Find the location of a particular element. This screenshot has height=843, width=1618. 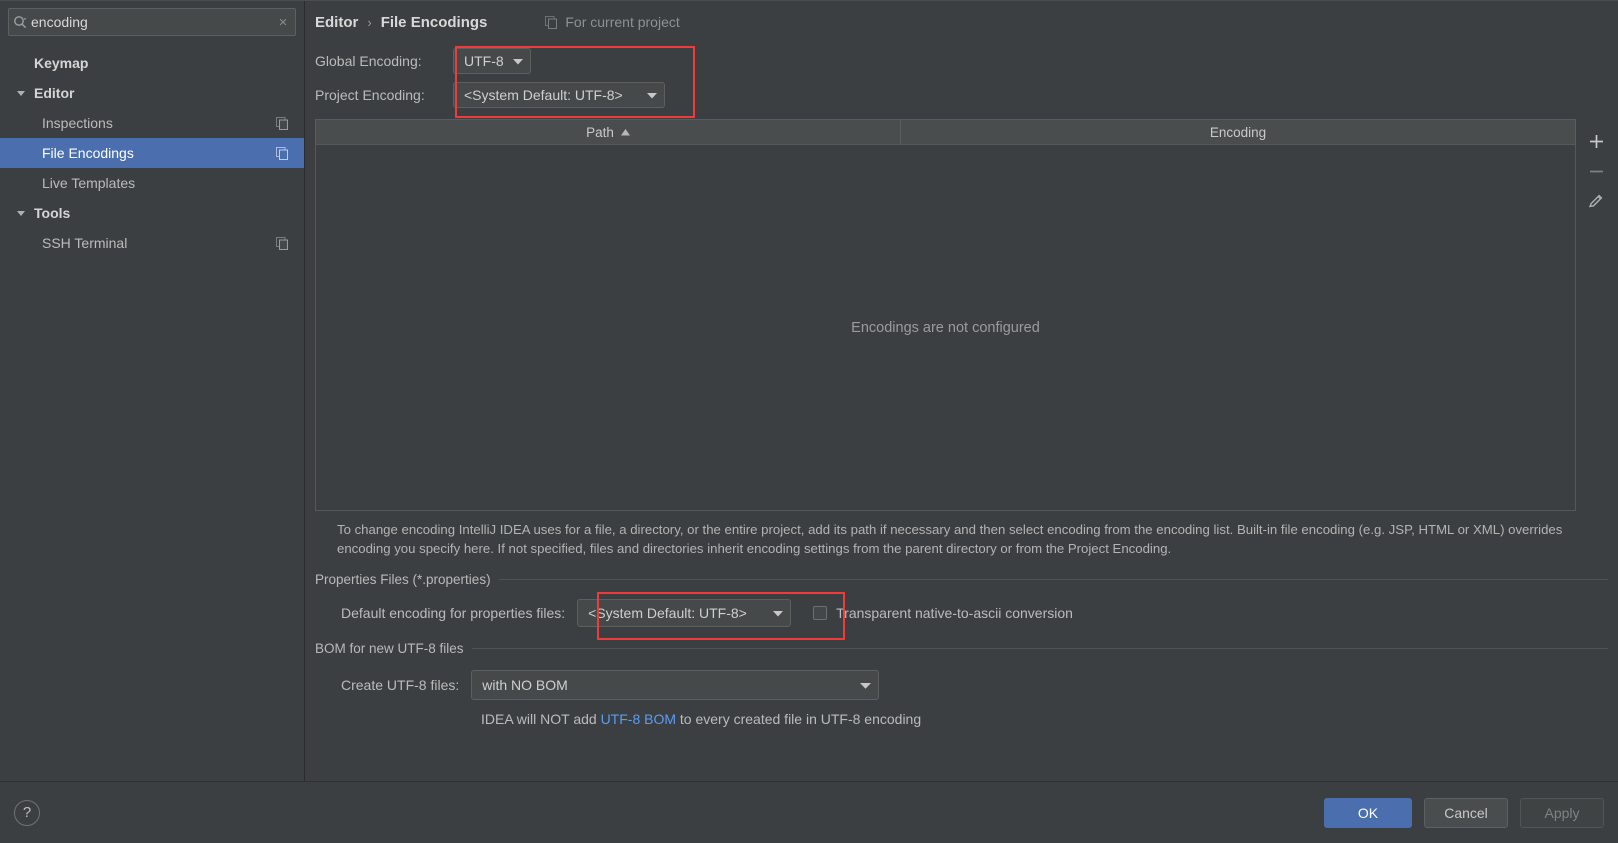

for-current-project-text: For current project is located at coordinates (622, 22).